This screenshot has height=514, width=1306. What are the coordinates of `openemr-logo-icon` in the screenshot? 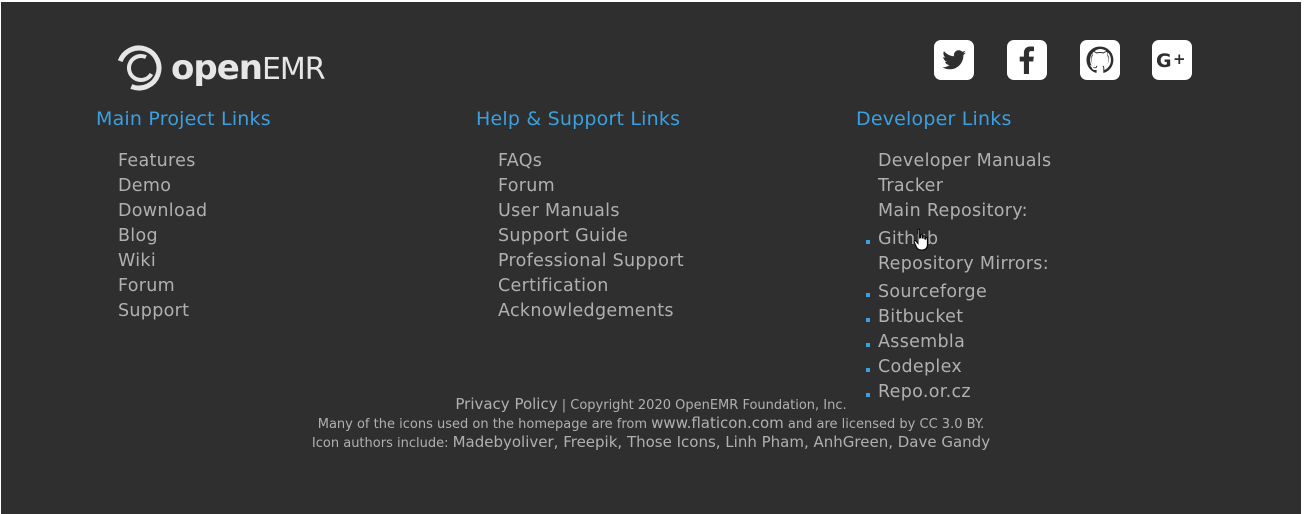 It's located at (139, 68).